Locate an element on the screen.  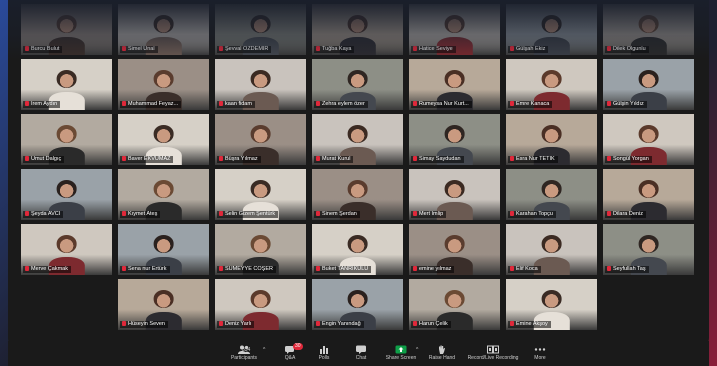
participant-tile: Şeyda AVCI is located at coordinates (66, 194).